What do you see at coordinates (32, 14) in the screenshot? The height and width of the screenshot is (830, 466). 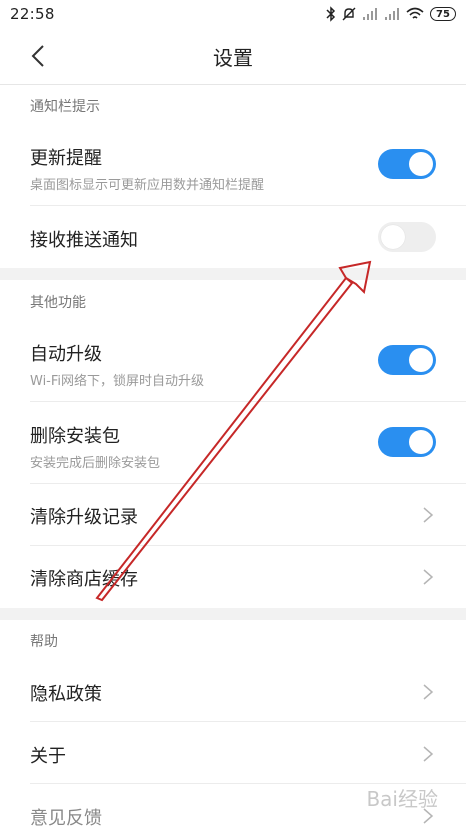 I see `status-time: 22:58` at bounding box center [32, 14].